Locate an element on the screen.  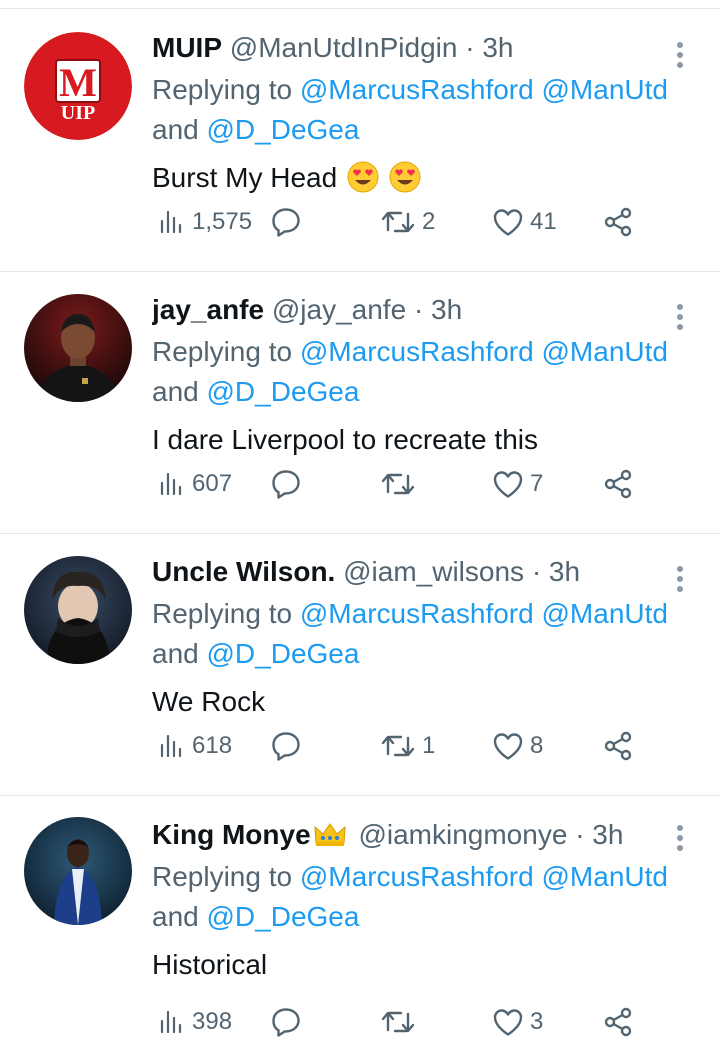
like-button: 3 is located at coordinates (517, 1022).